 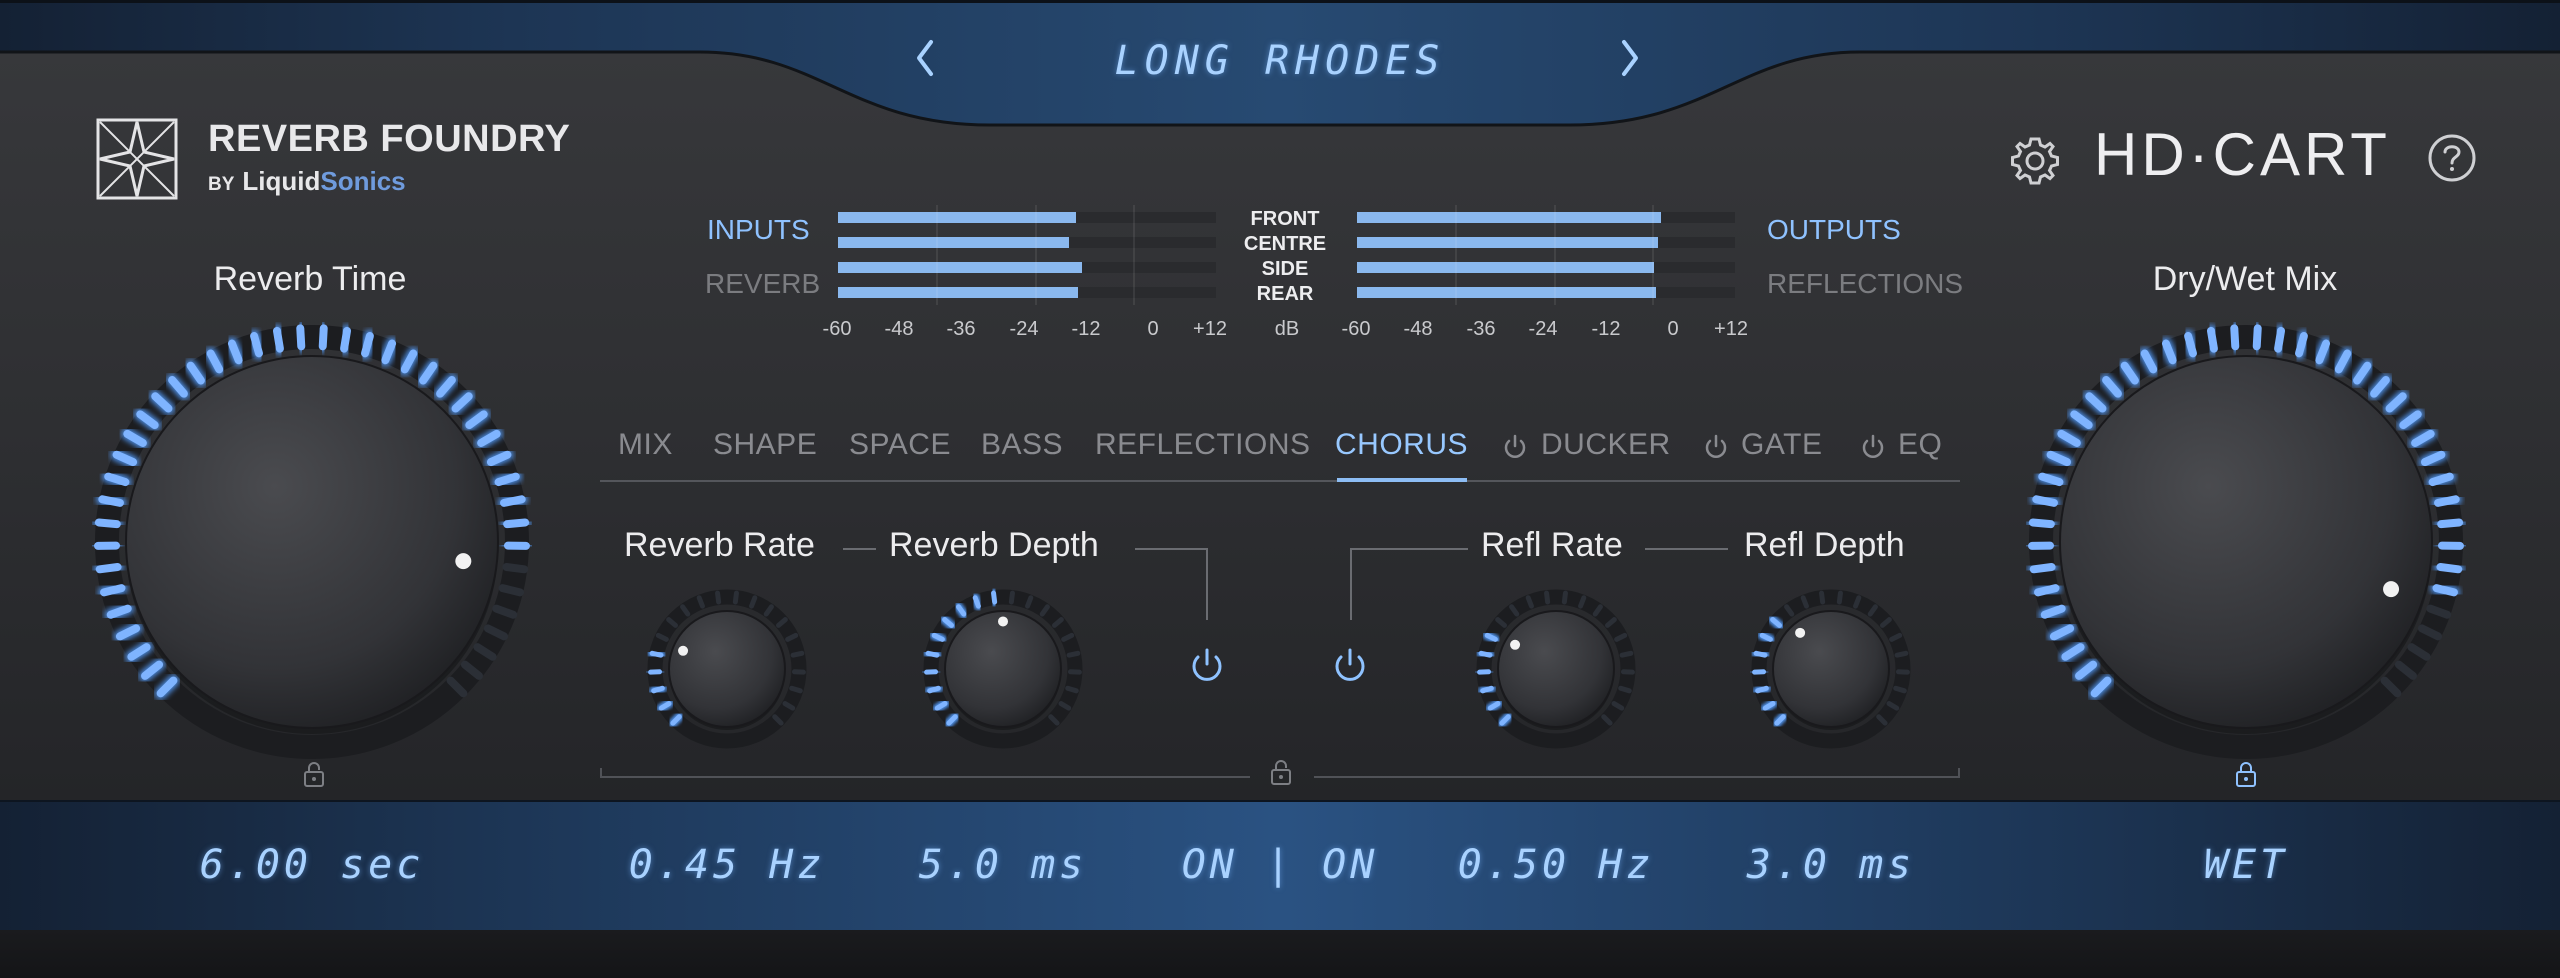 I want to click on next-preset-button, so click(x=1630, y=58).